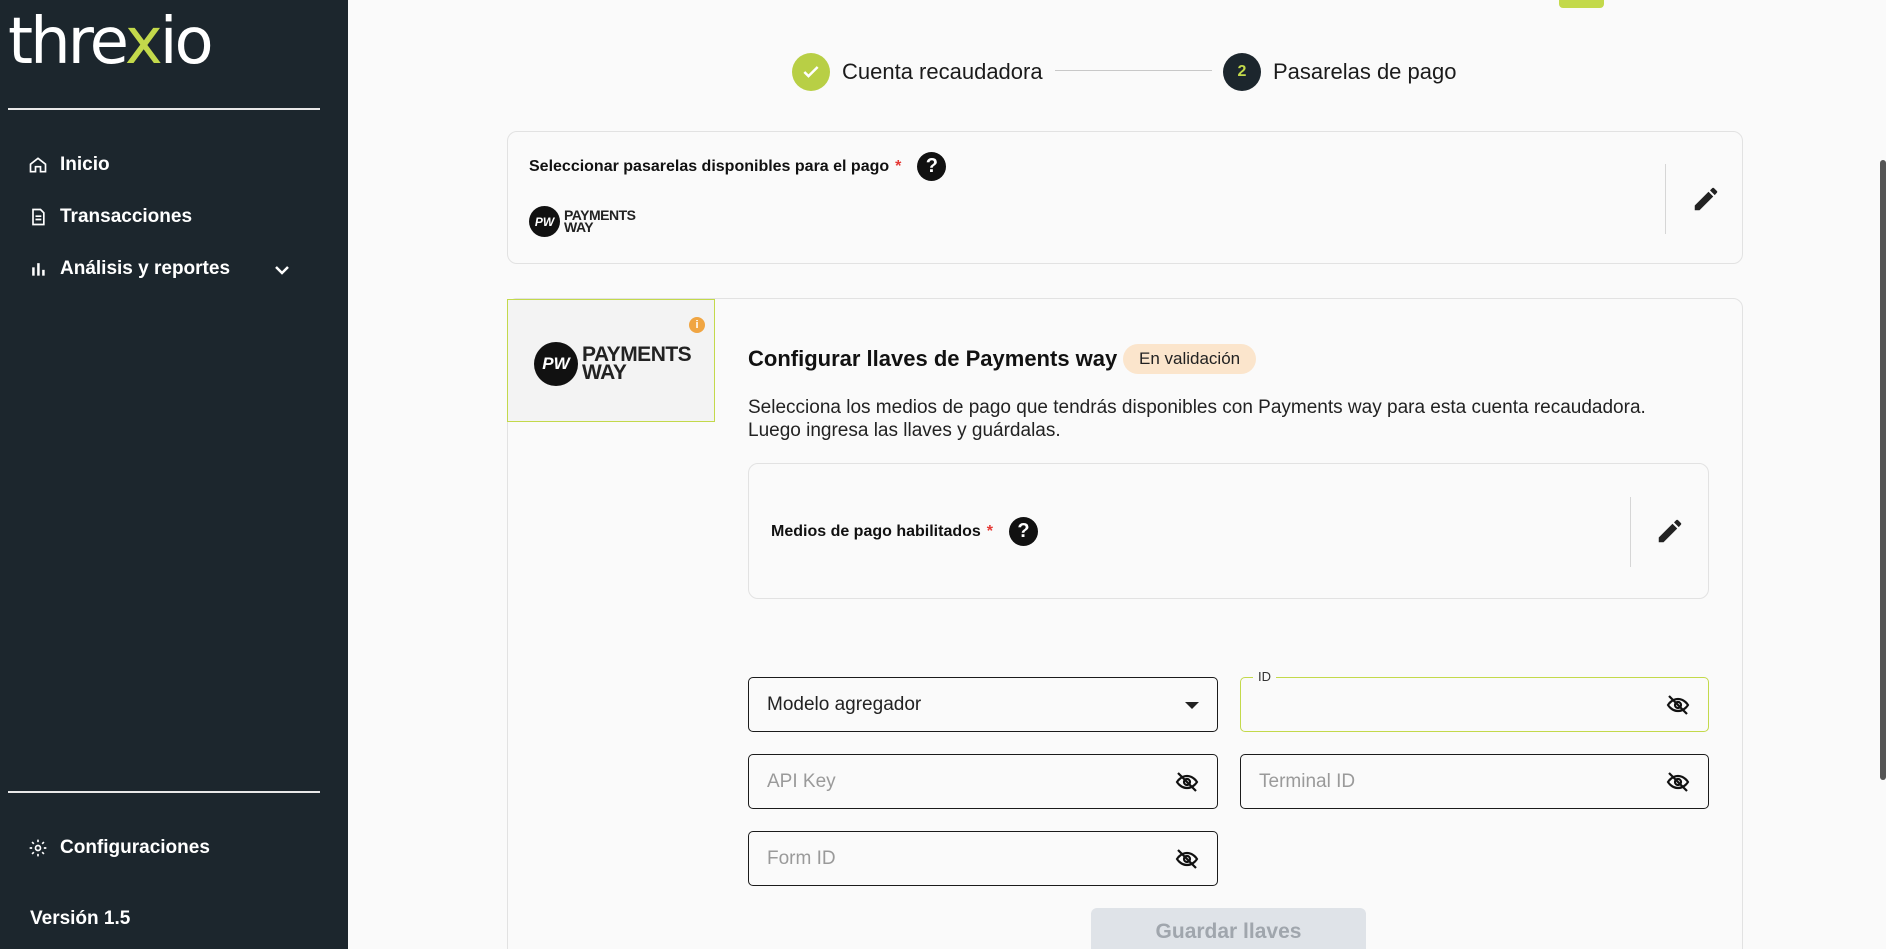  What do you see at coordinates (143, 42) in the screenshot?
I see `logo-text-x: x` at bounding box center [143, 42].